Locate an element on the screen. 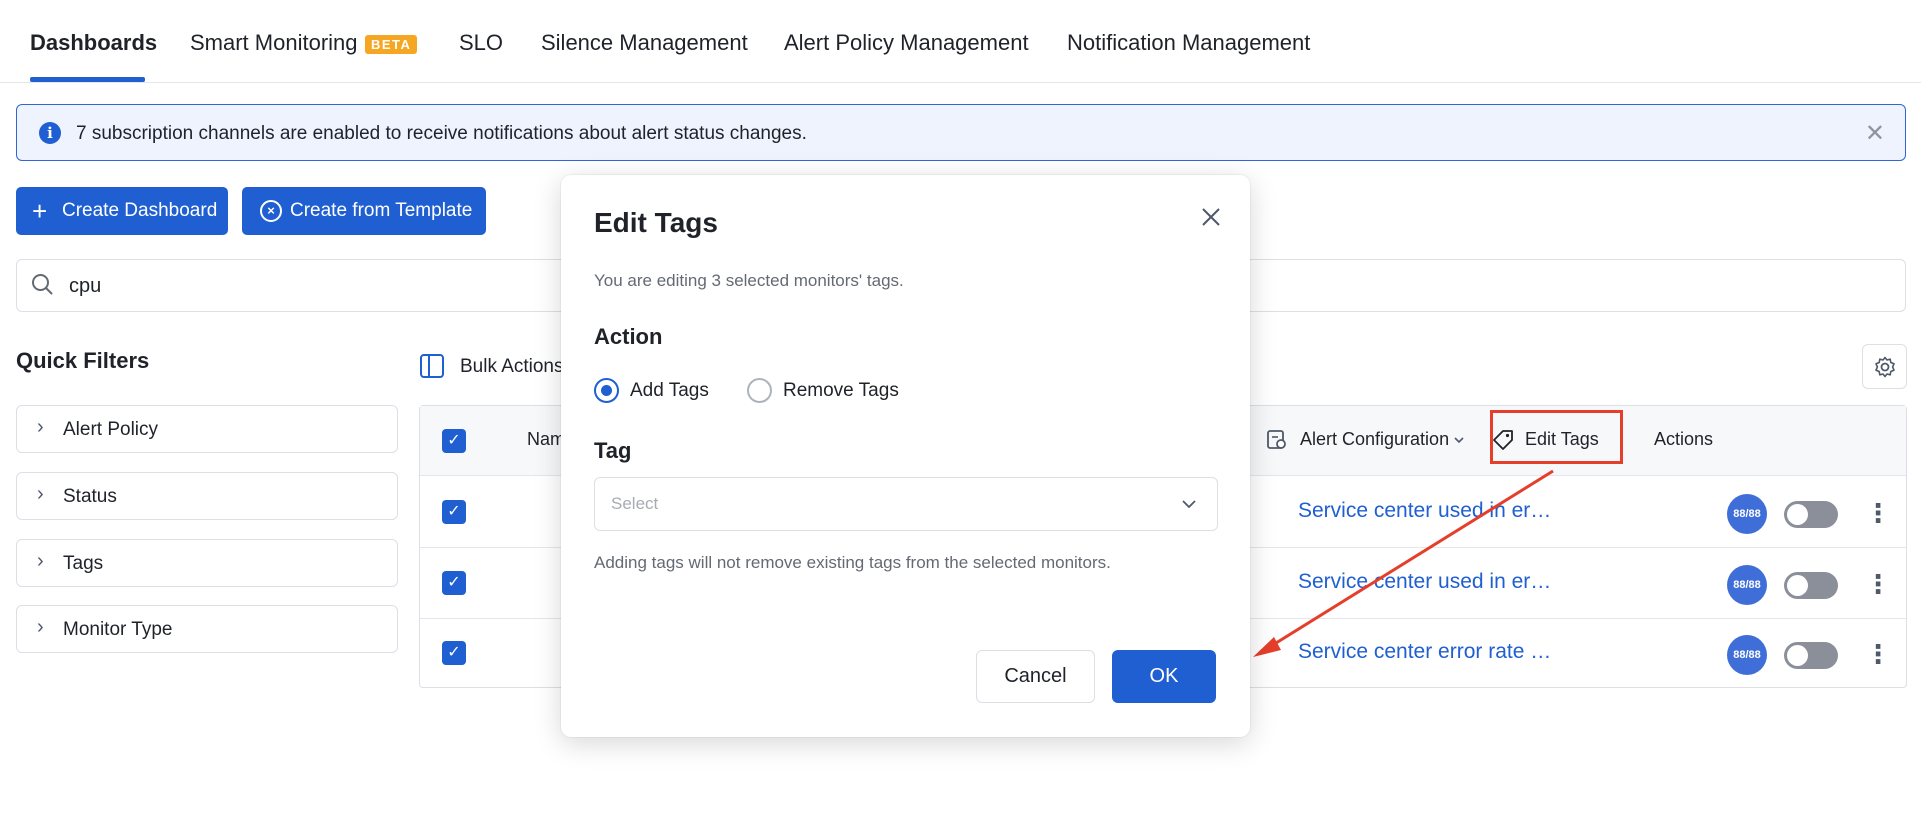 The width and height of the screenshot is (1921, 819). action-label: Action is located at coordinates (628, 336).